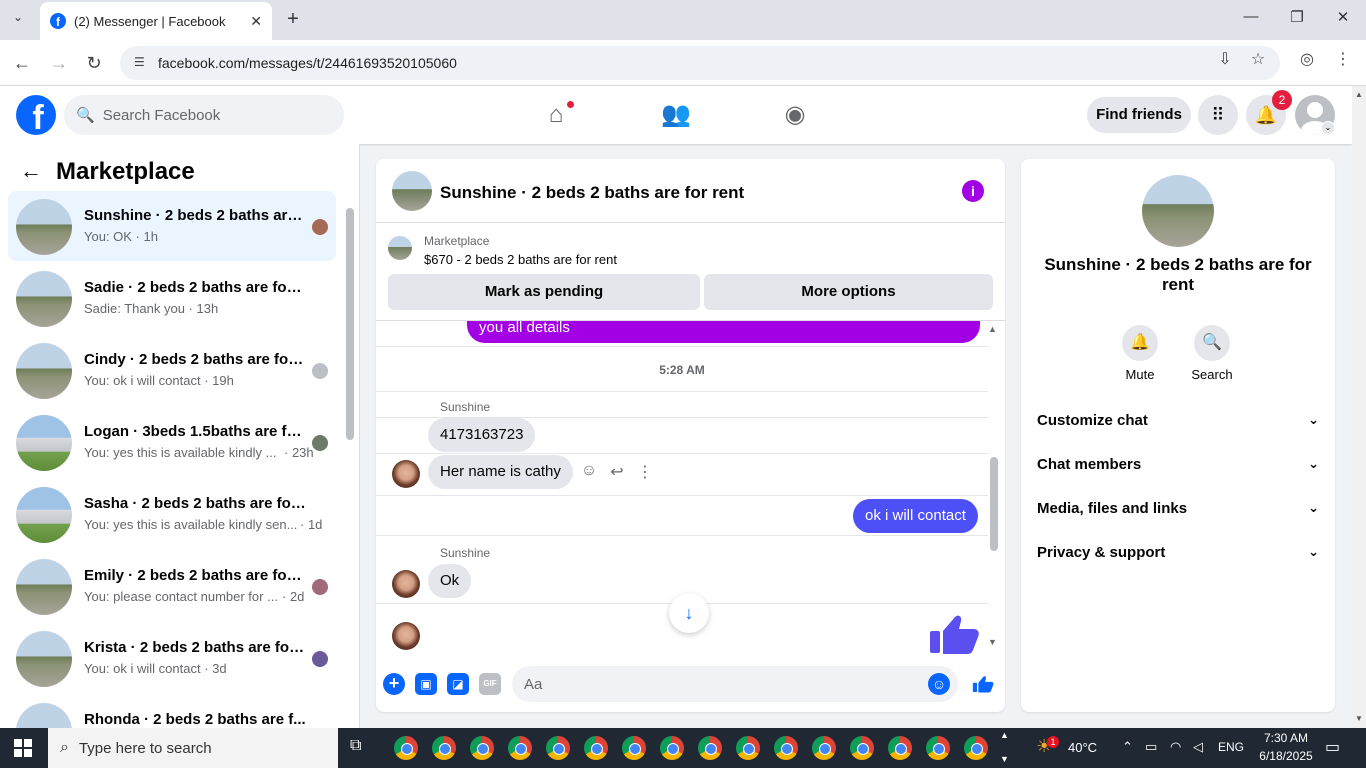 This screenshot has width=1366, height=768. Describe the element at coordinates (1307, 60) in the screenshot. I see `profile-icon: ◎` at that location.